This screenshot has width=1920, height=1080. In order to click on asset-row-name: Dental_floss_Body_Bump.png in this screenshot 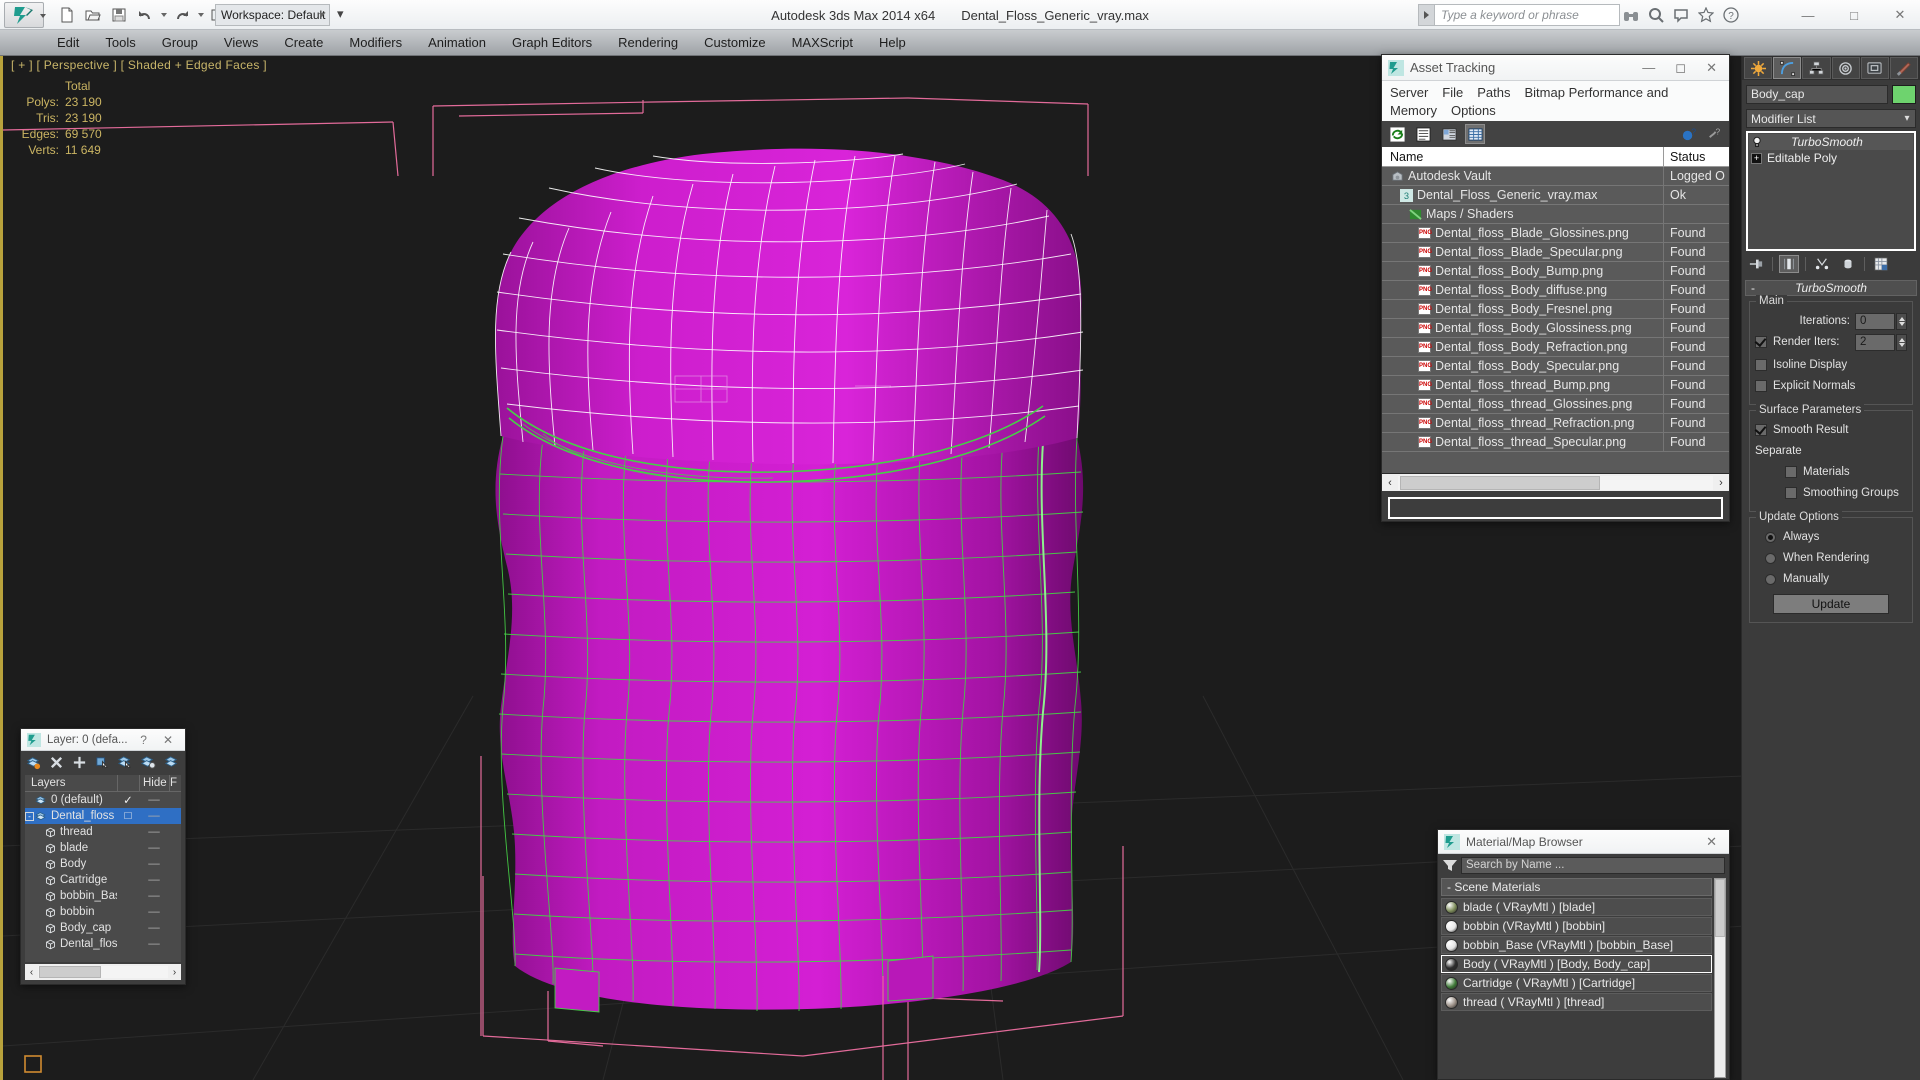, I will do `click(1522, 271)`.